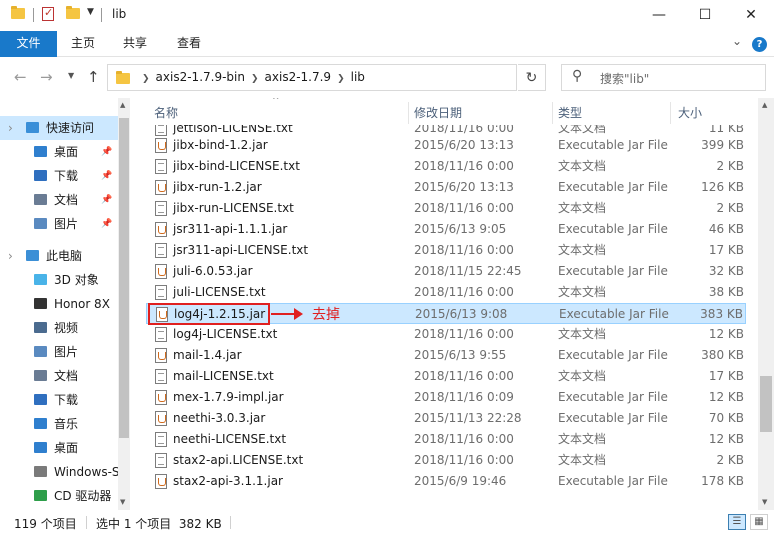  What do you see at coordinates (59, 256) in the screenshot?
I see `nav-item: › 此电脑` at bounding box center [59, 256].